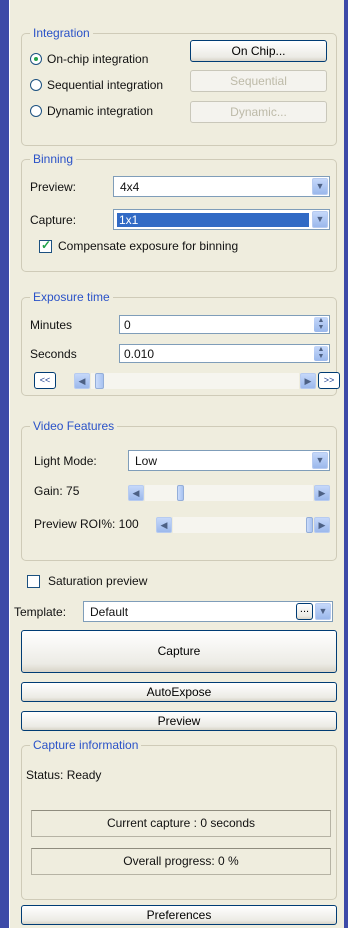 The image size is (348, 928). I want to click on video-features-legend: Video Features, so click(74, 426).